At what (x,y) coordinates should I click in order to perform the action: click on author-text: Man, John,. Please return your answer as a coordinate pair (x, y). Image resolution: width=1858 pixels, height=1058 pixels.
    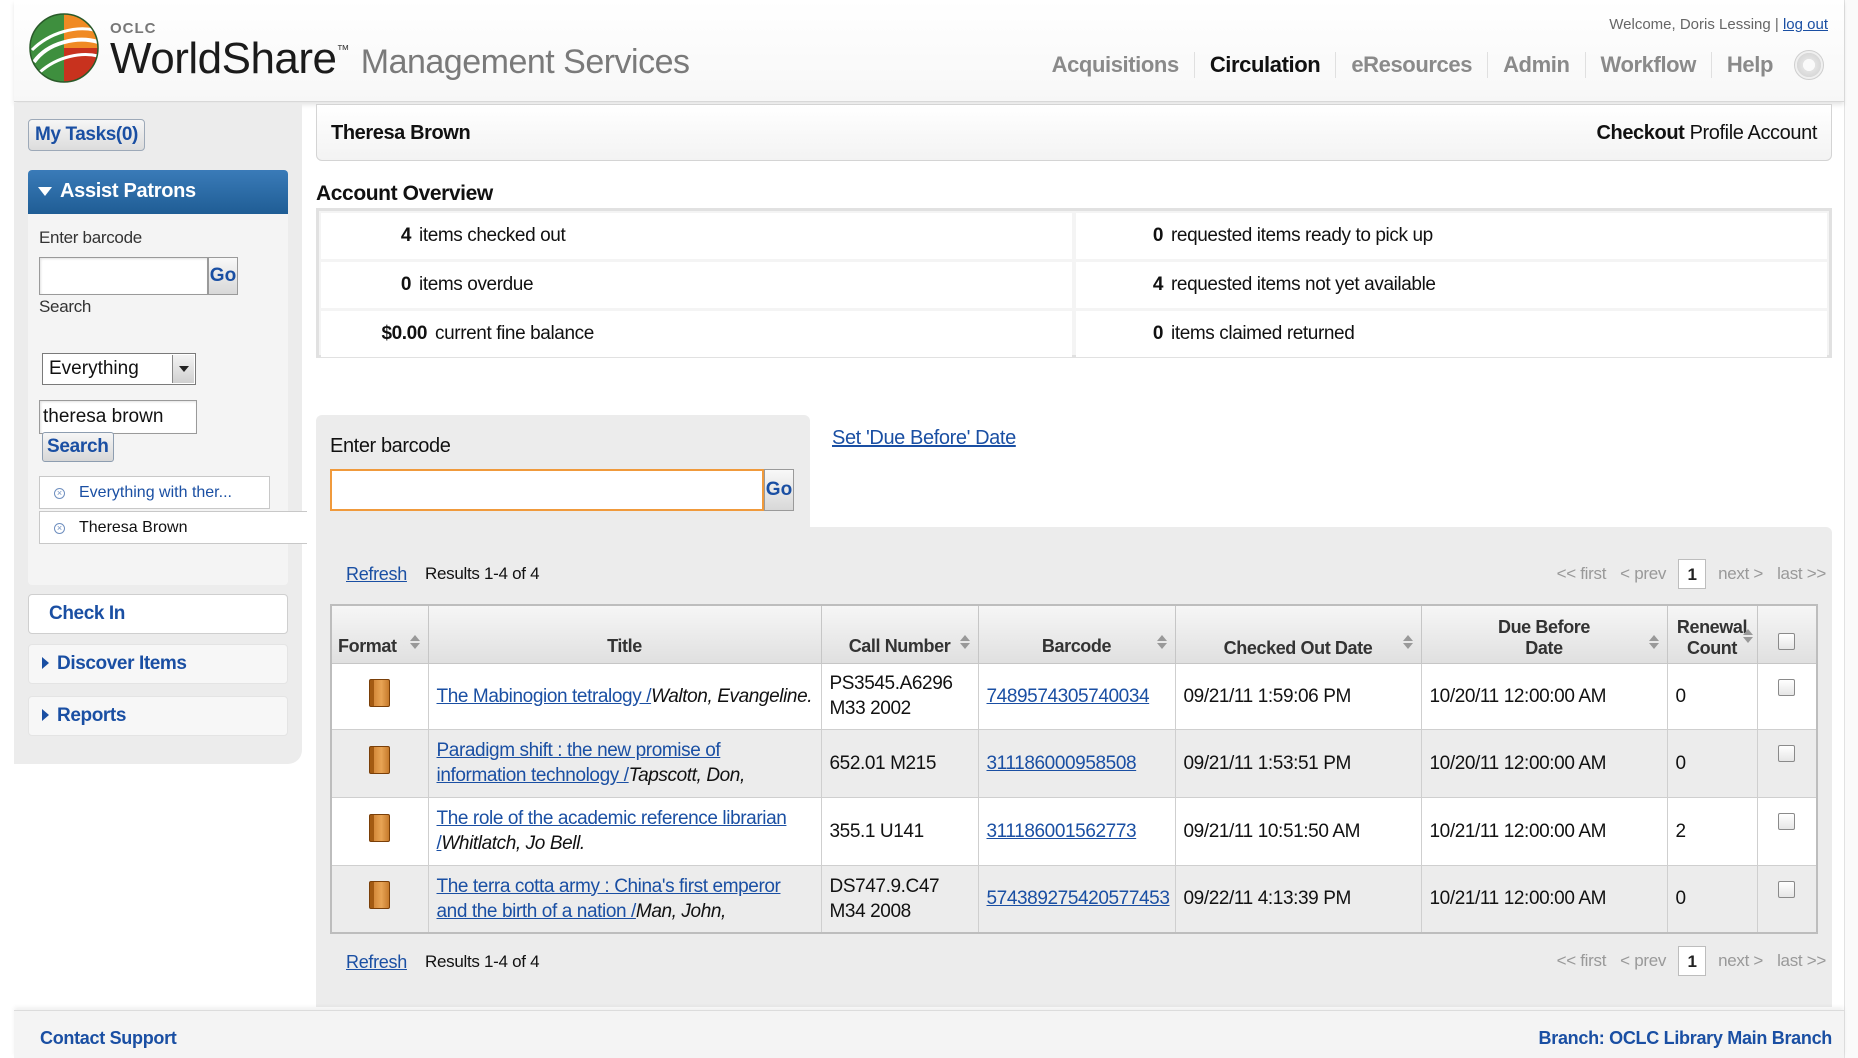
    Looking at the image, I should click on (680, 911).